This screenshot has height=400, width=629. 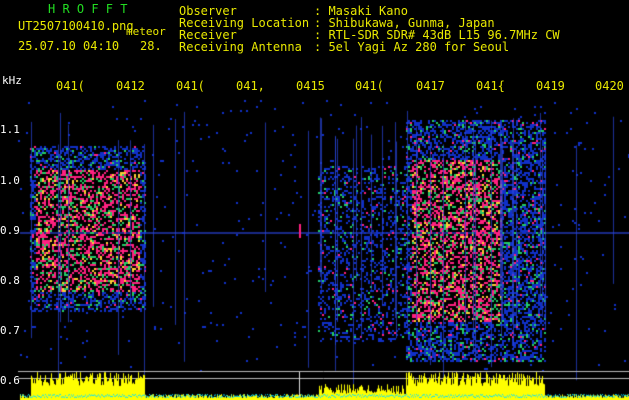 What do you see at coordinates (10, 380) in the screenshot?
I see `y-tick-label: 0.6` at bounding box center [10, 380].